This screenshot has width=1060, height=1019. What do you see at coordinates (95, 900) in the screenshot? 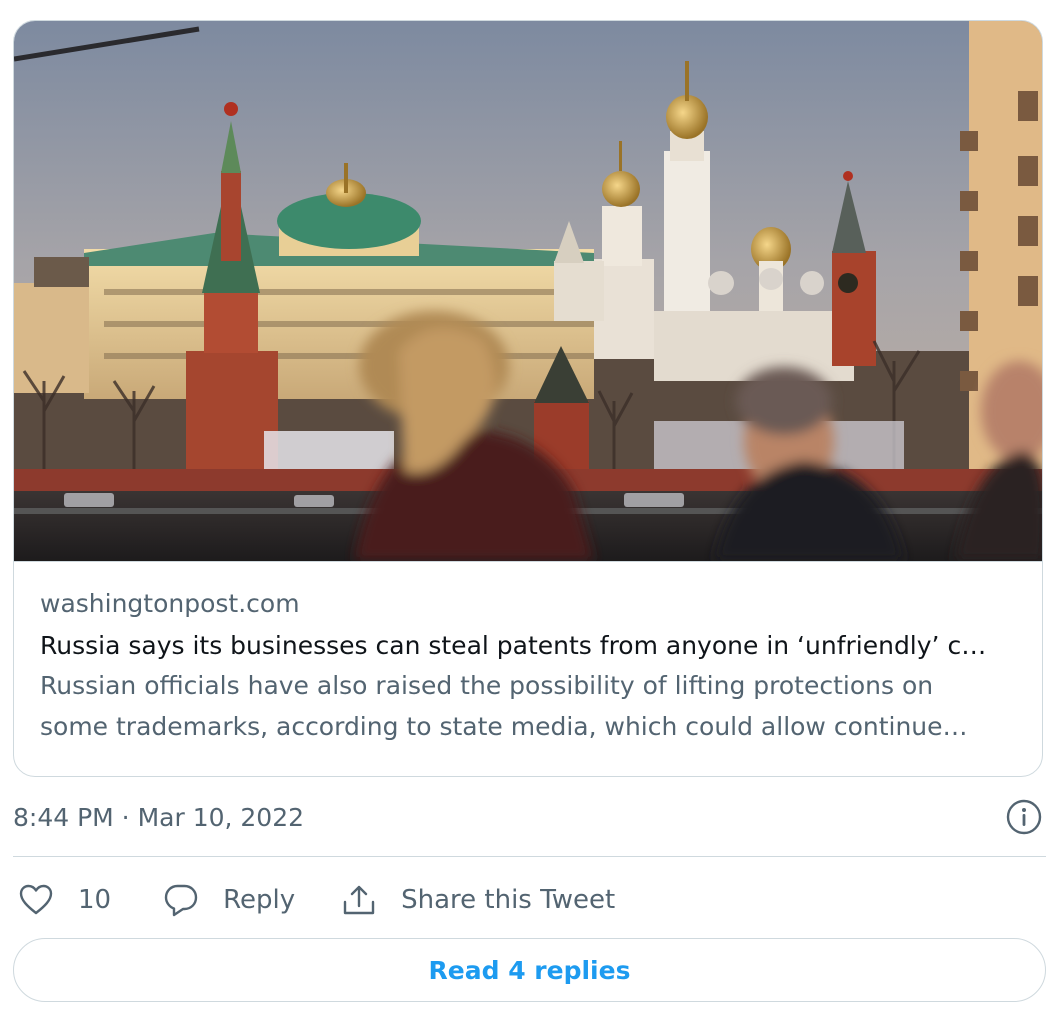
I see `like-count: 10` at bounding box center [95, 900].